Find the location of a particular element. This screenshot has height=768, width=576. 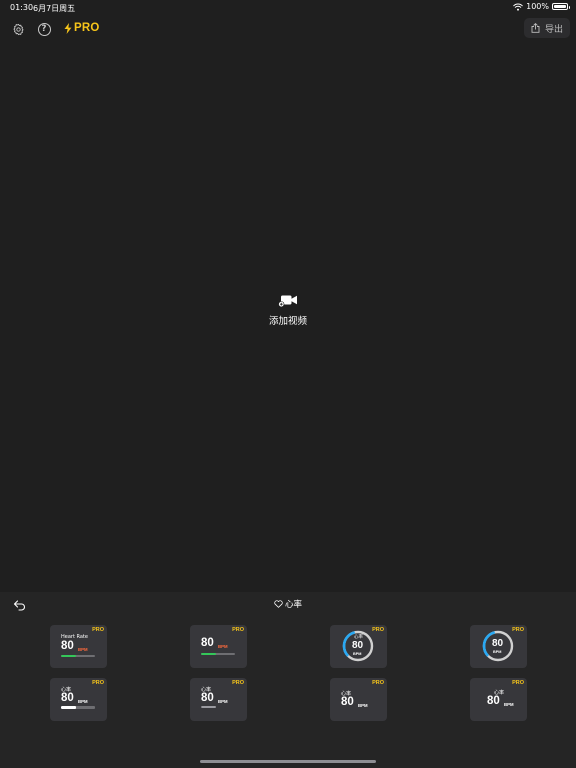

template-card-3: PRO 心率 80 BPM is located at coordinates (358, 646).